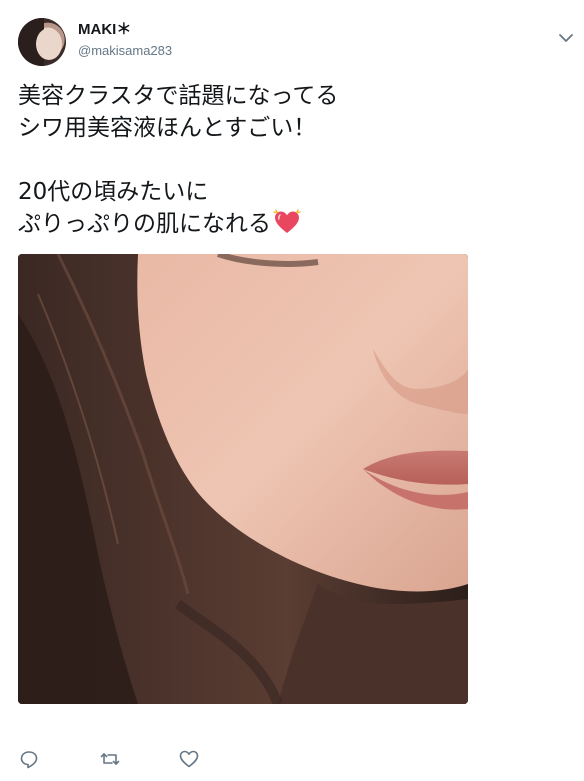  What do you see at coordinates (110, 759) in the screenshot?
I see `retweet-icon` at bounding box center [110, 759].